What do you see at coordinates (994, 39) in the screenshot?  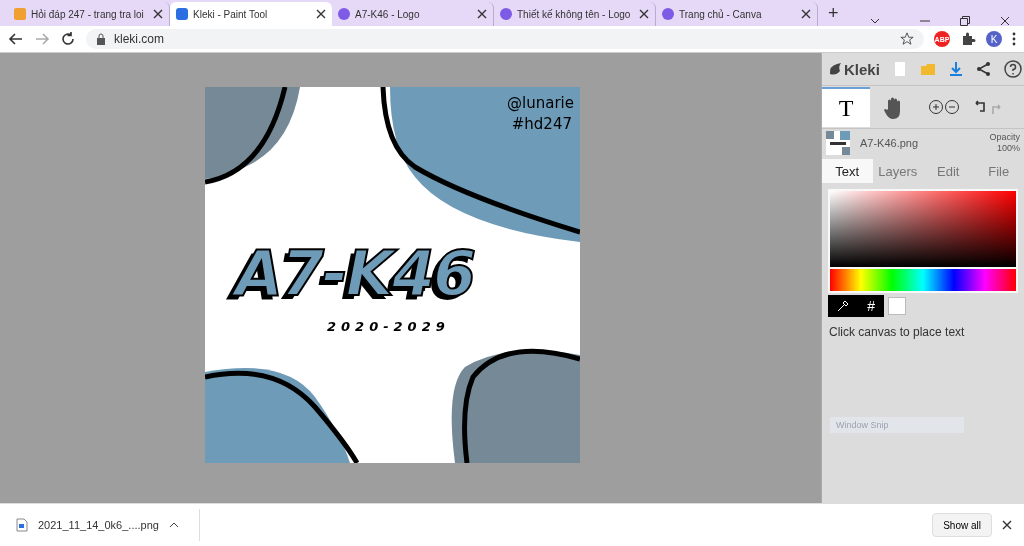 I see `profile-avatar: K` at bounding box center [994, 39].